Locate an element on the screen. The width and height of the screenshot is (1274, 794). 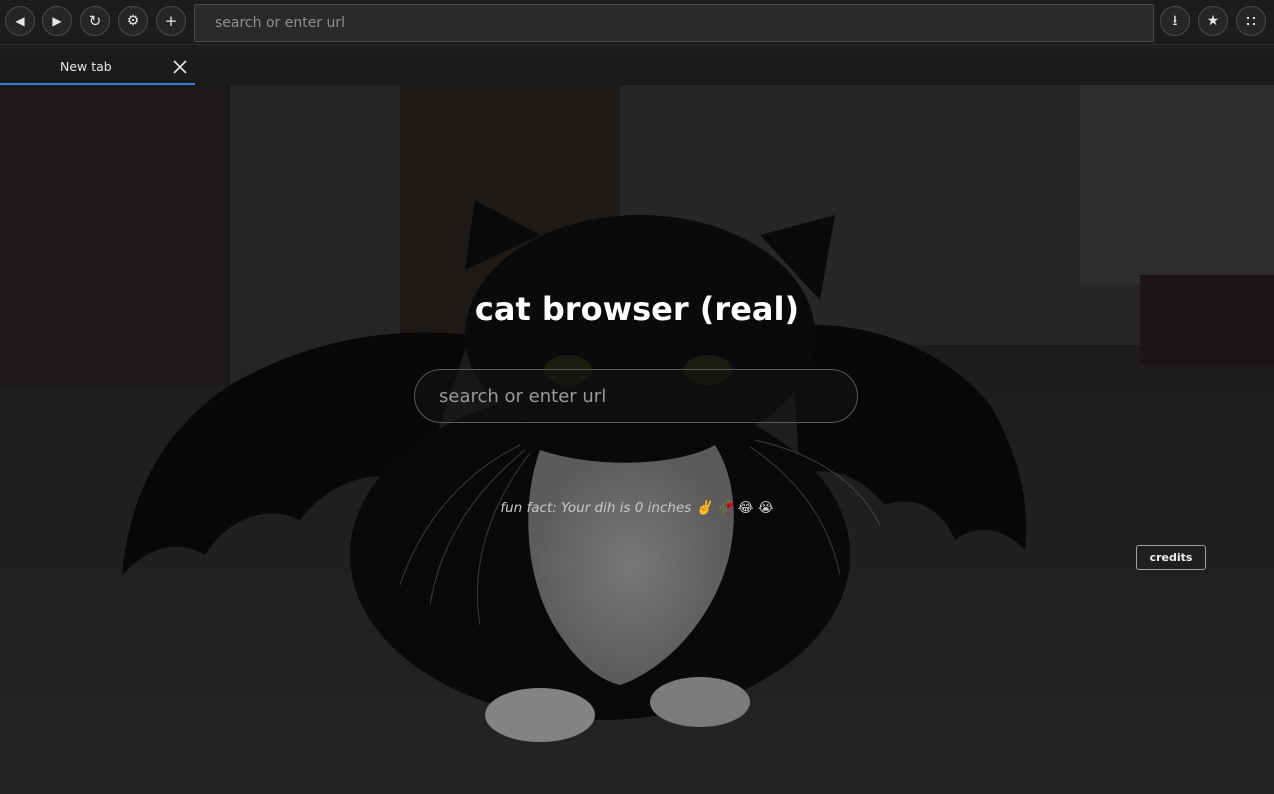
back-icon: ◀ is located at coordinates (20, 21).